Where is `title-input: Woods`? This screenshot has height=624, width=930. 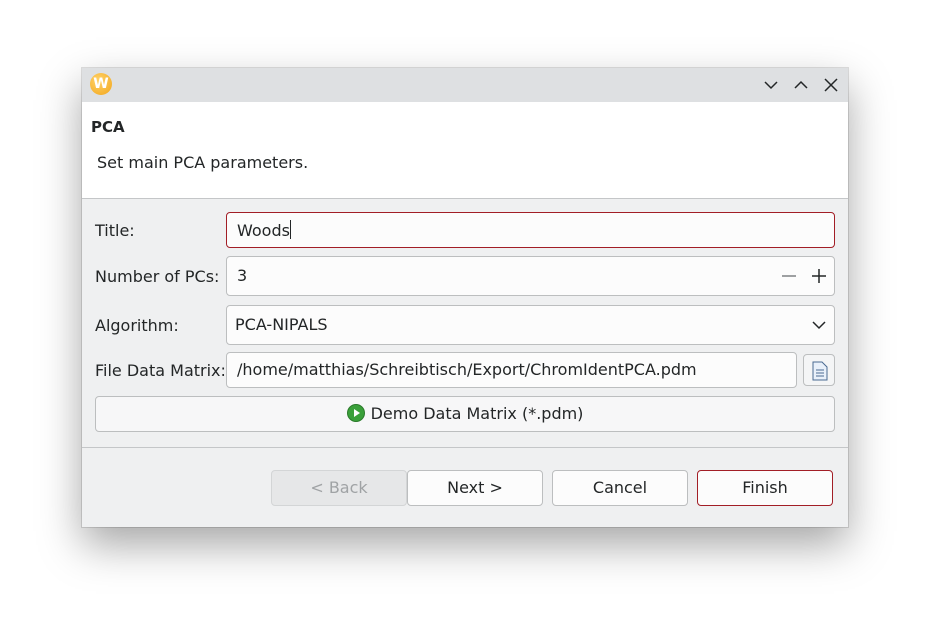 title-input: Woods is located at coordinates (530, 230).